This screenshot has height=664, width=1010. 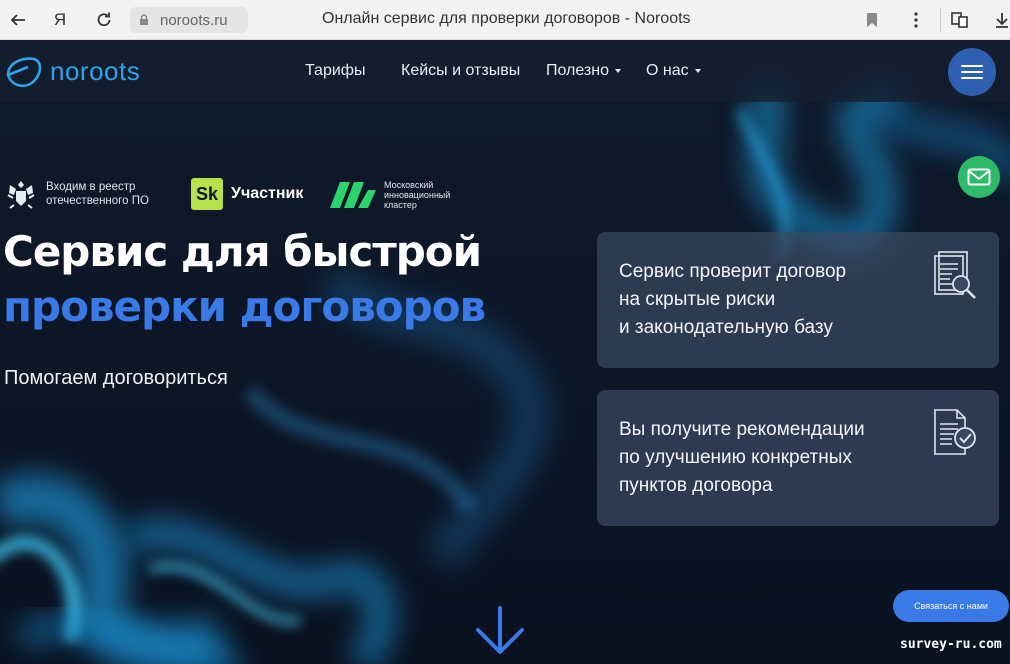 I want to click on registry-line1: Входим в реестр, so click(x=91, y=187).